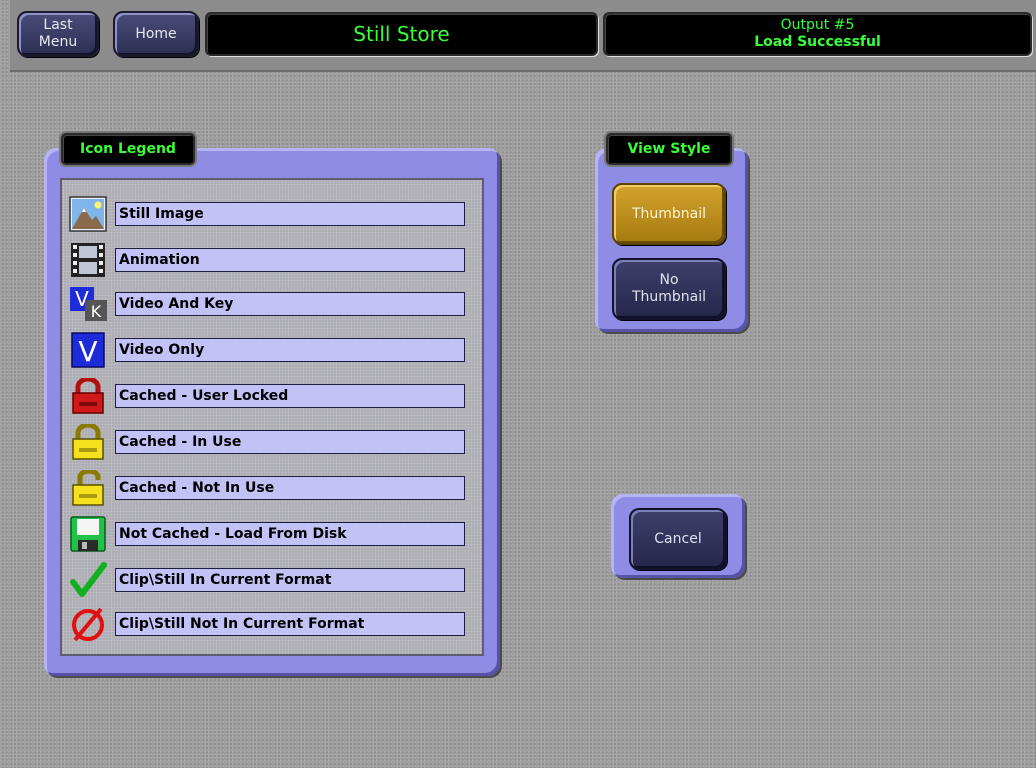 The height and width of the screenshot is (768, 1036). I want to click on icon-legend-title-text: Icon Legend, so click(128, 149).